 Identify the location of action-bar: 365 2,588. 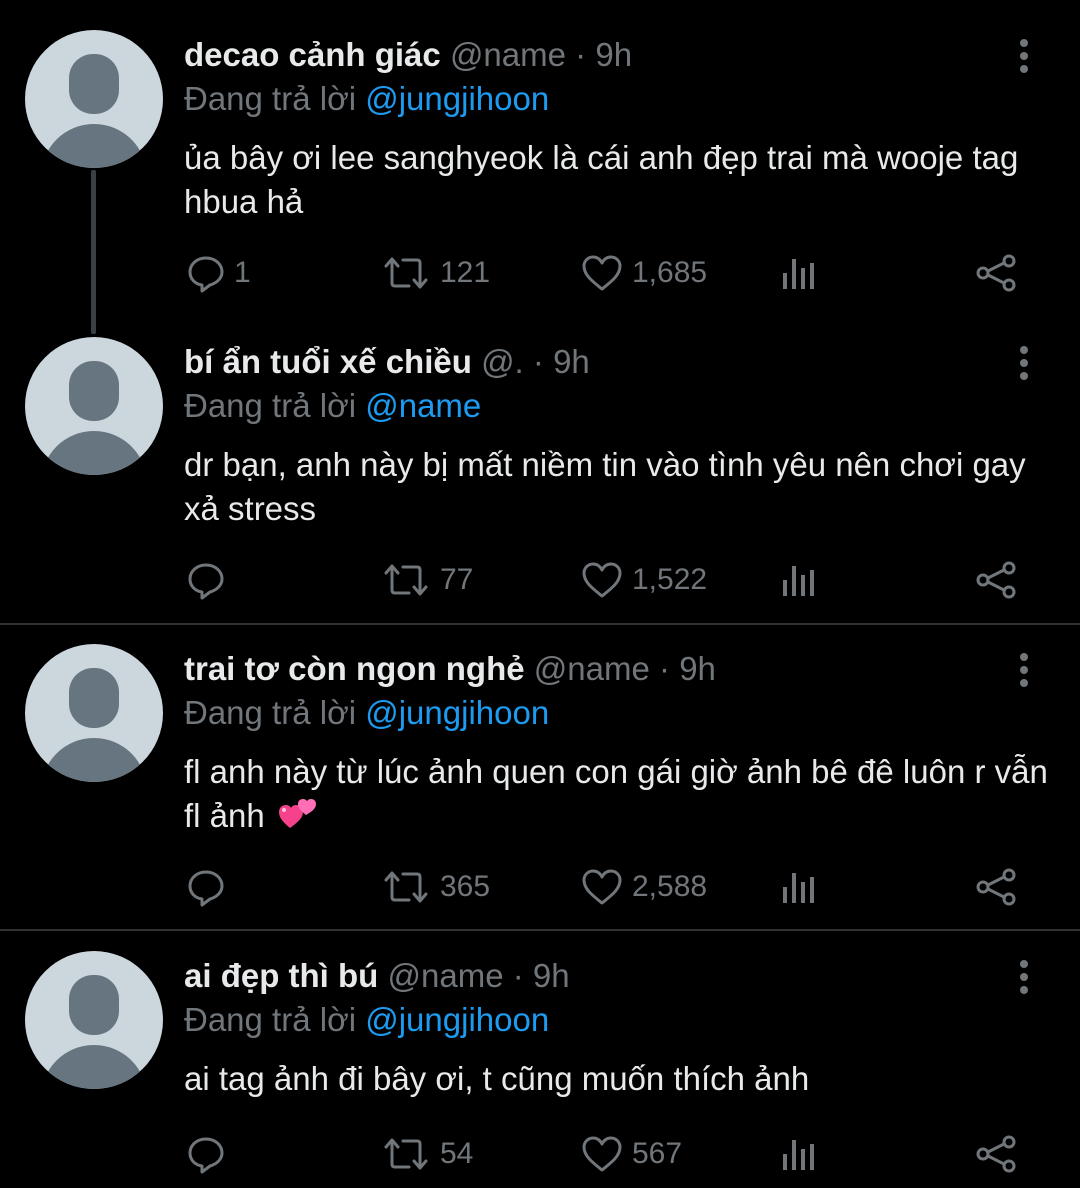
(540, 887).